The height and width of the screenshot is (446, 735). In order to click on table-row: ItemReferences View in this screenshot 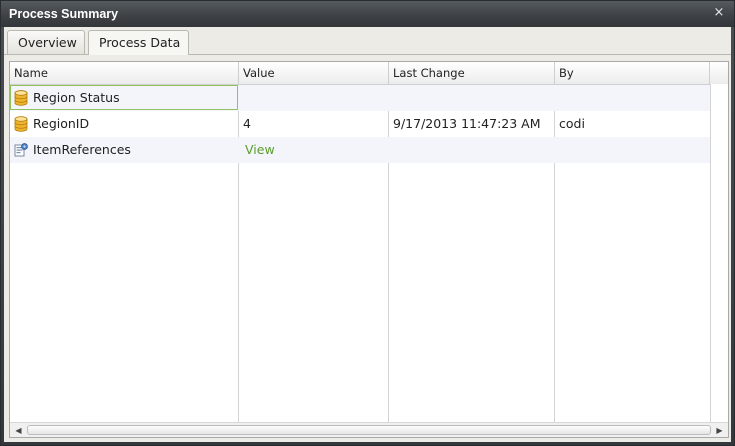, I will do `click(360, 150)`.